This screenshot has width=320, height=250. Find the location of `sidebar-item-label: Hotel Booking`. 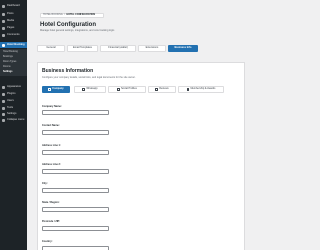

sidebar-item-label: Hotel Booking is located at coordinates (16, 44).